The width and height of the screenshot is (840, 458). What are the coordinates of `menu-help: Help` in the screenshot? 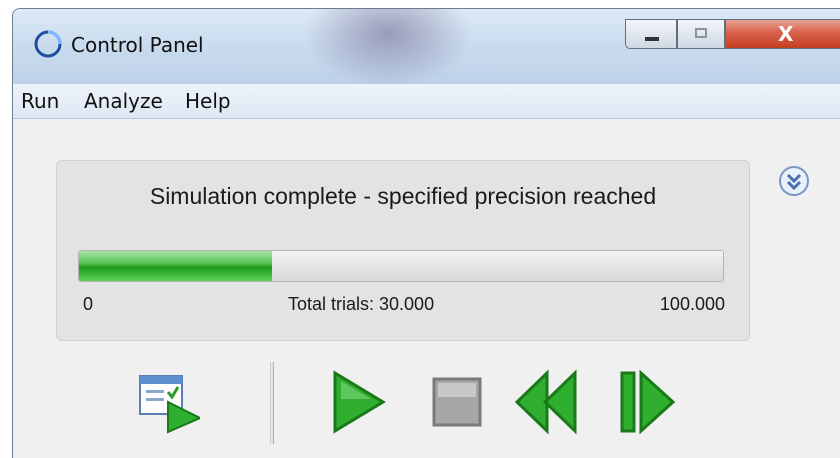 It's located at (208, 101).